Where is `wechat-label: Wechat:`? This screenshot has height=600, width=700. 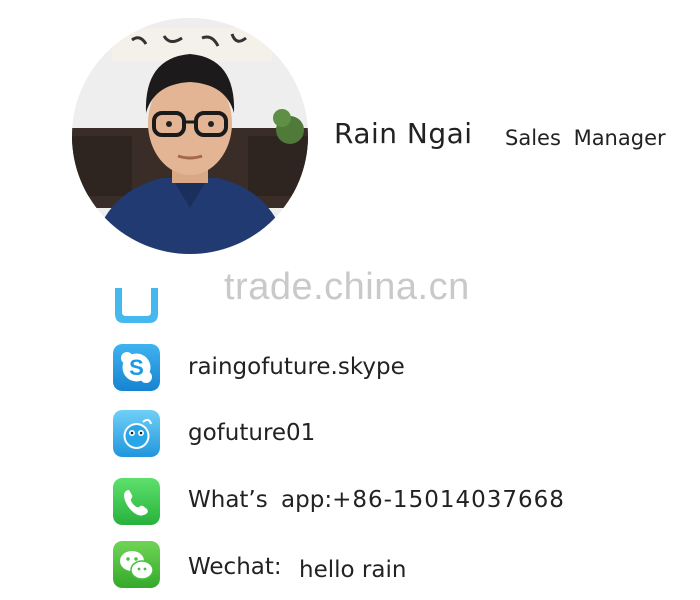
wechat-label: Wechat: is located at coordinates (235, 567).